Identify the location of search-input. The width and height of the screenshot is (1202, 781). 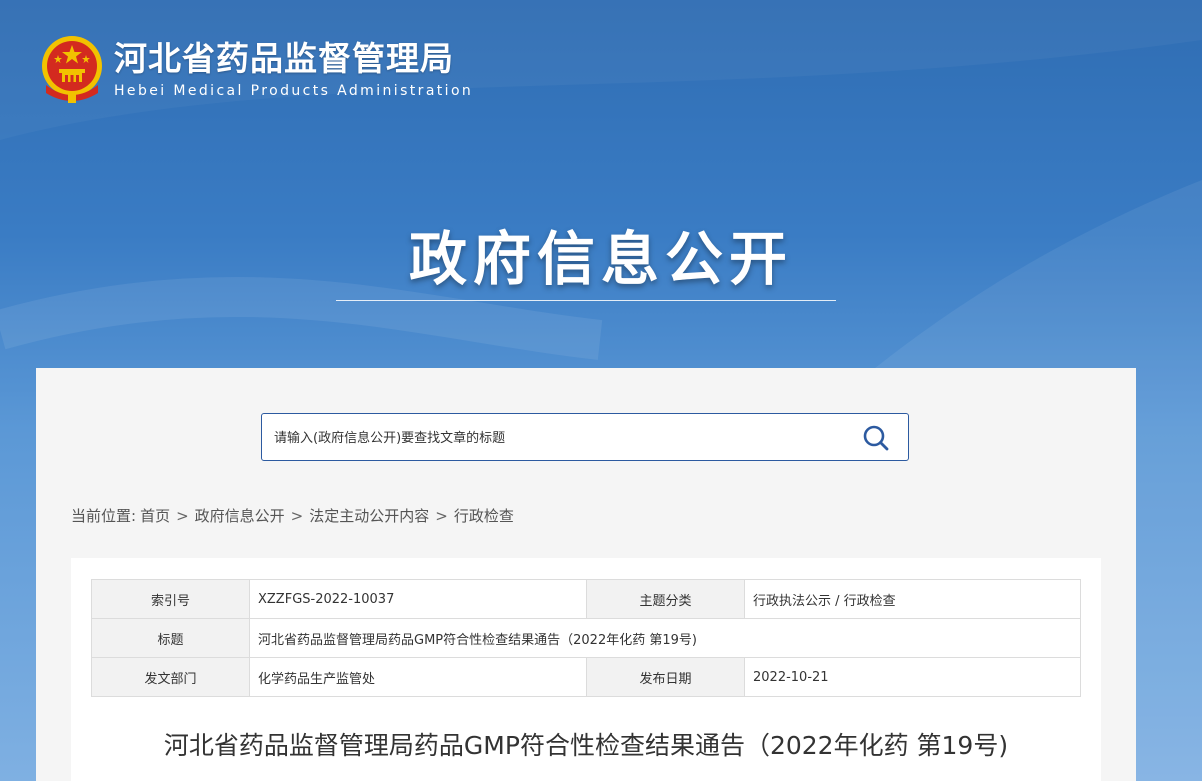
(554, 438).